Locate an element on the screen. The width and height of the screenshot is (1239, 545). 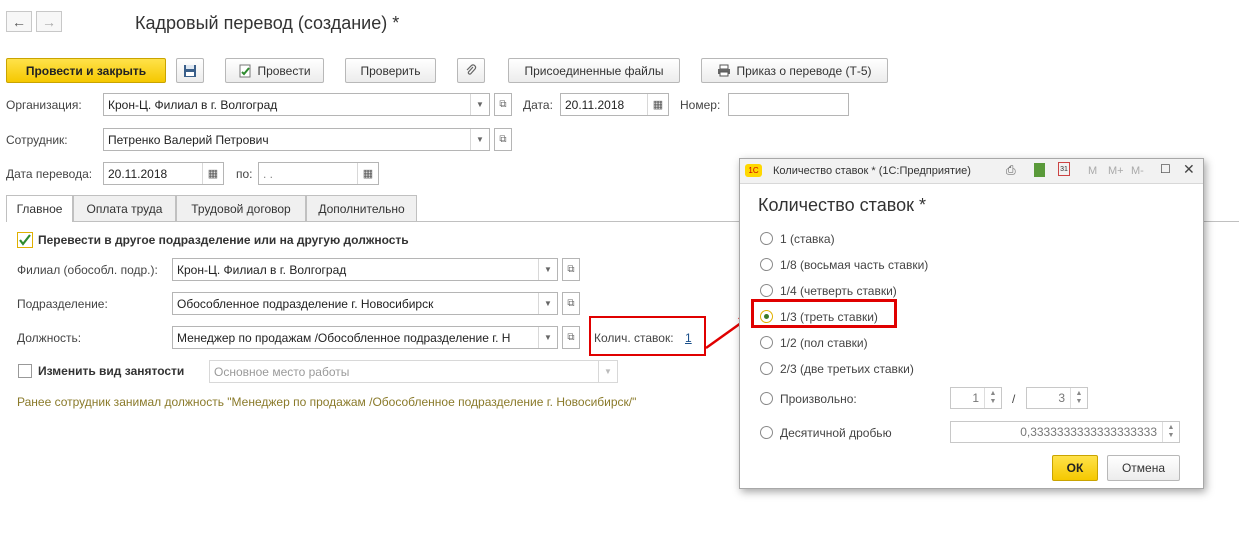
cancel-button: Отмена is located at coordinates (1143, 468).